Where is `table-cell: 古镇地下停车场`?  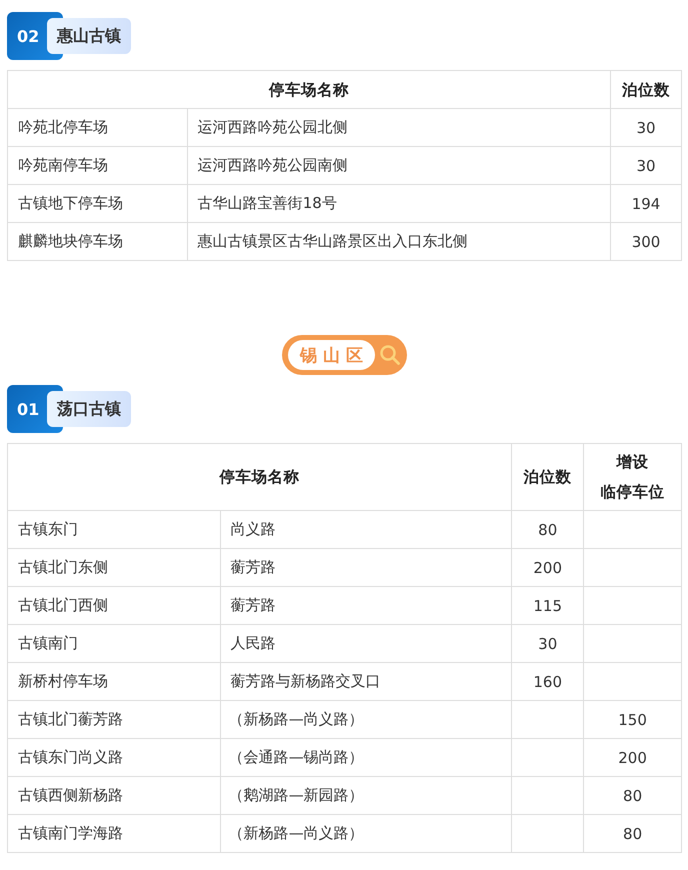
table-cell: 古镇地下停车场 is located at coordinates (98, 203).